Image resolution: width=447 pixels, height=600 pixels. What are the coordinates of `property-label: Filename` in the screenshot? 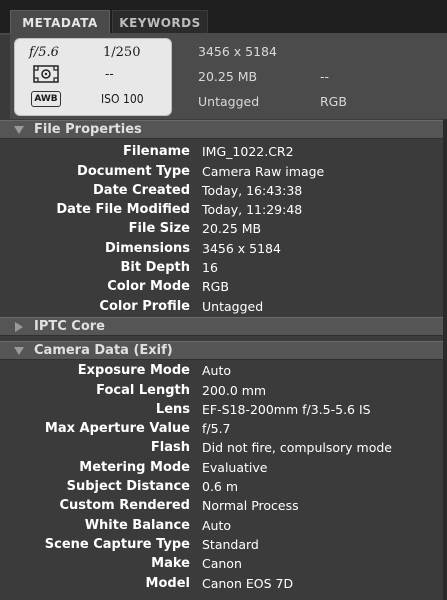 It's located at (156, 152).